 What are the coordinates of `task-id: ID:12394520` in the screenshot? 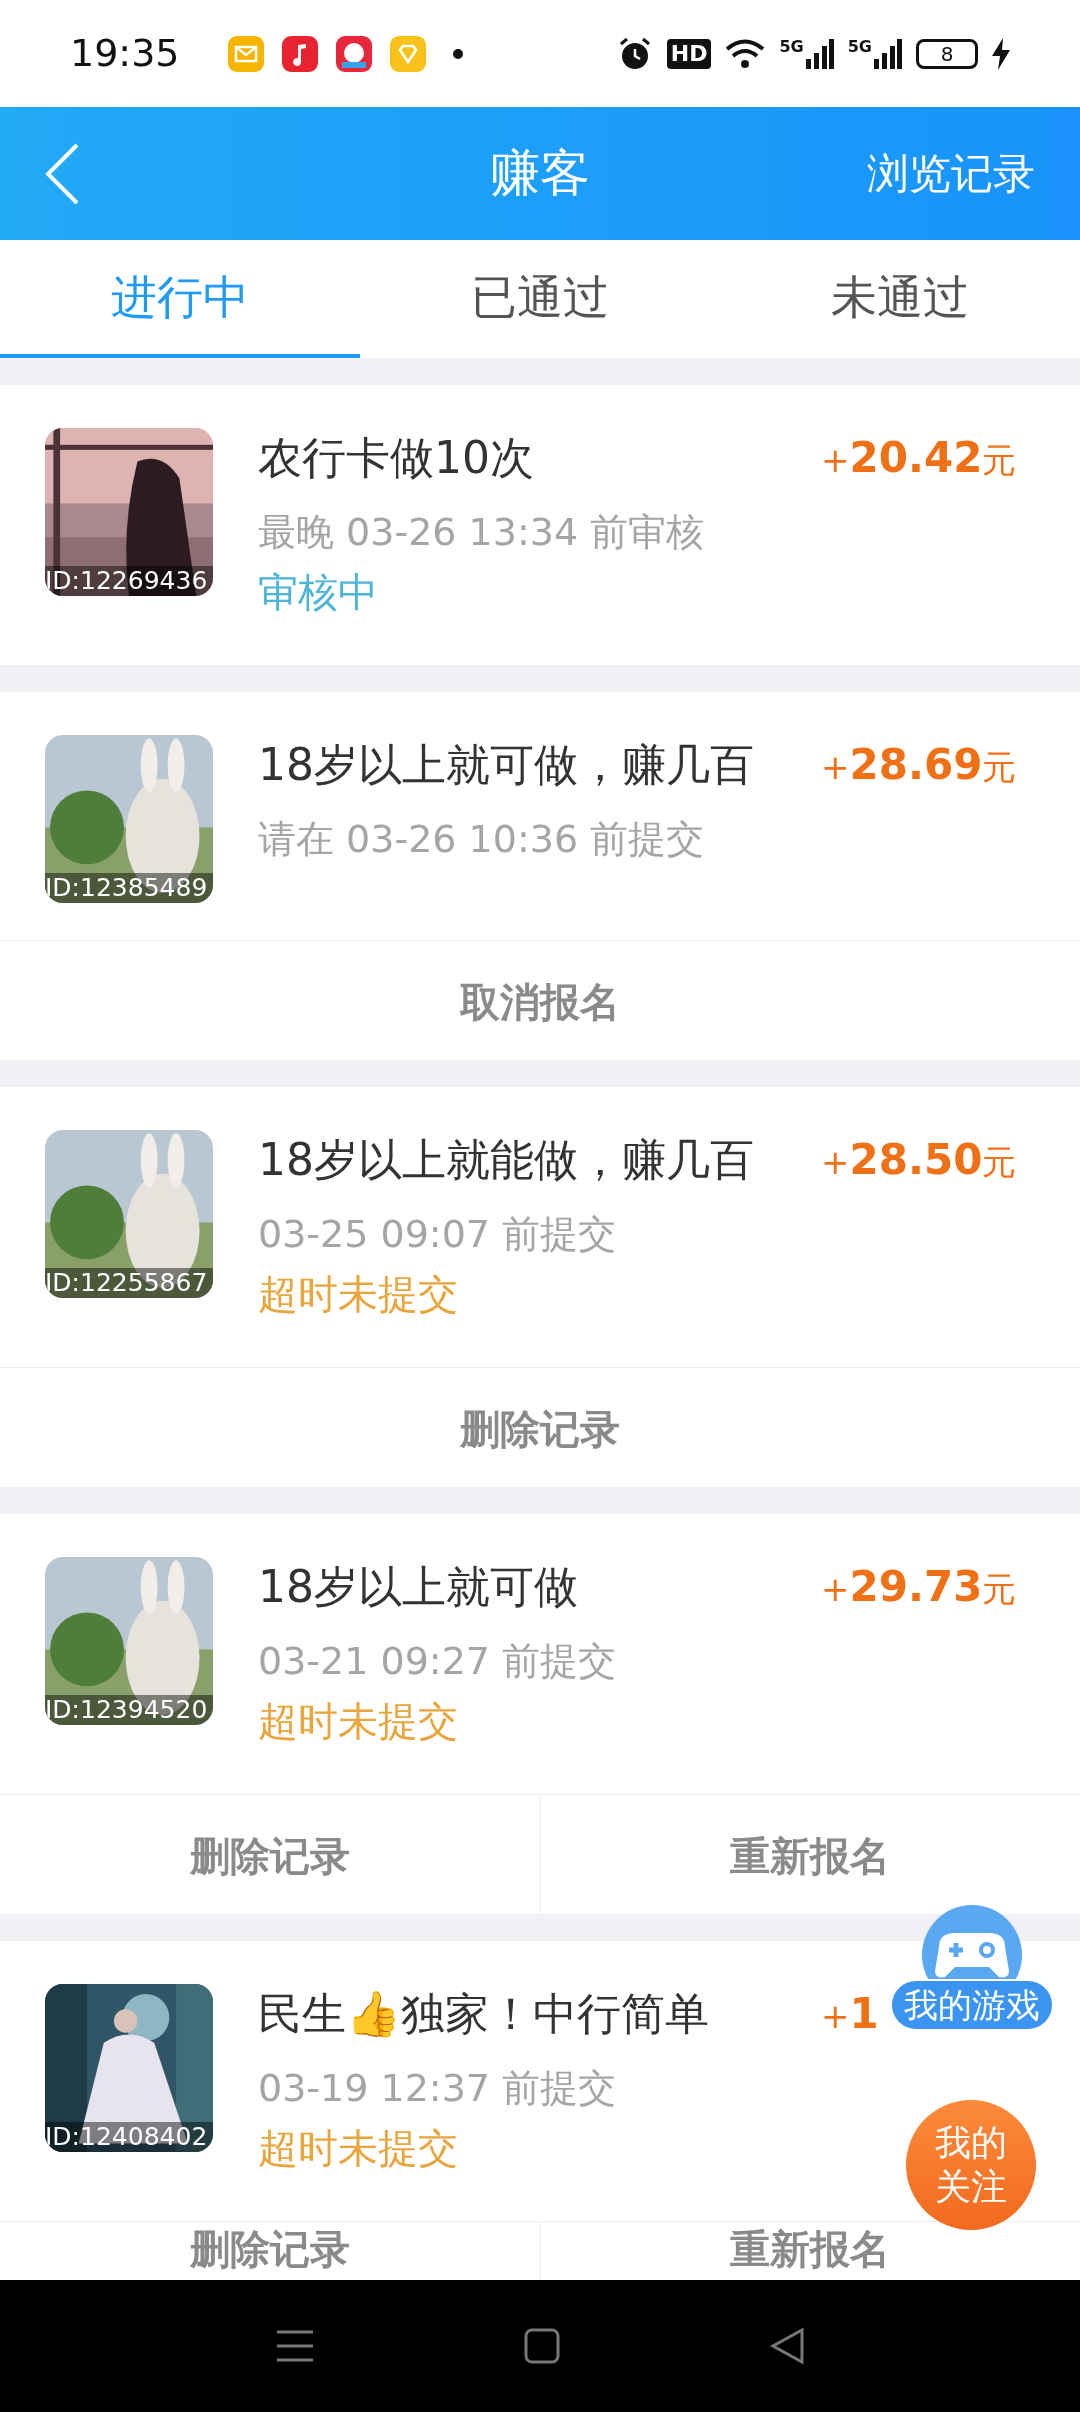 It's located at (129, 1710).